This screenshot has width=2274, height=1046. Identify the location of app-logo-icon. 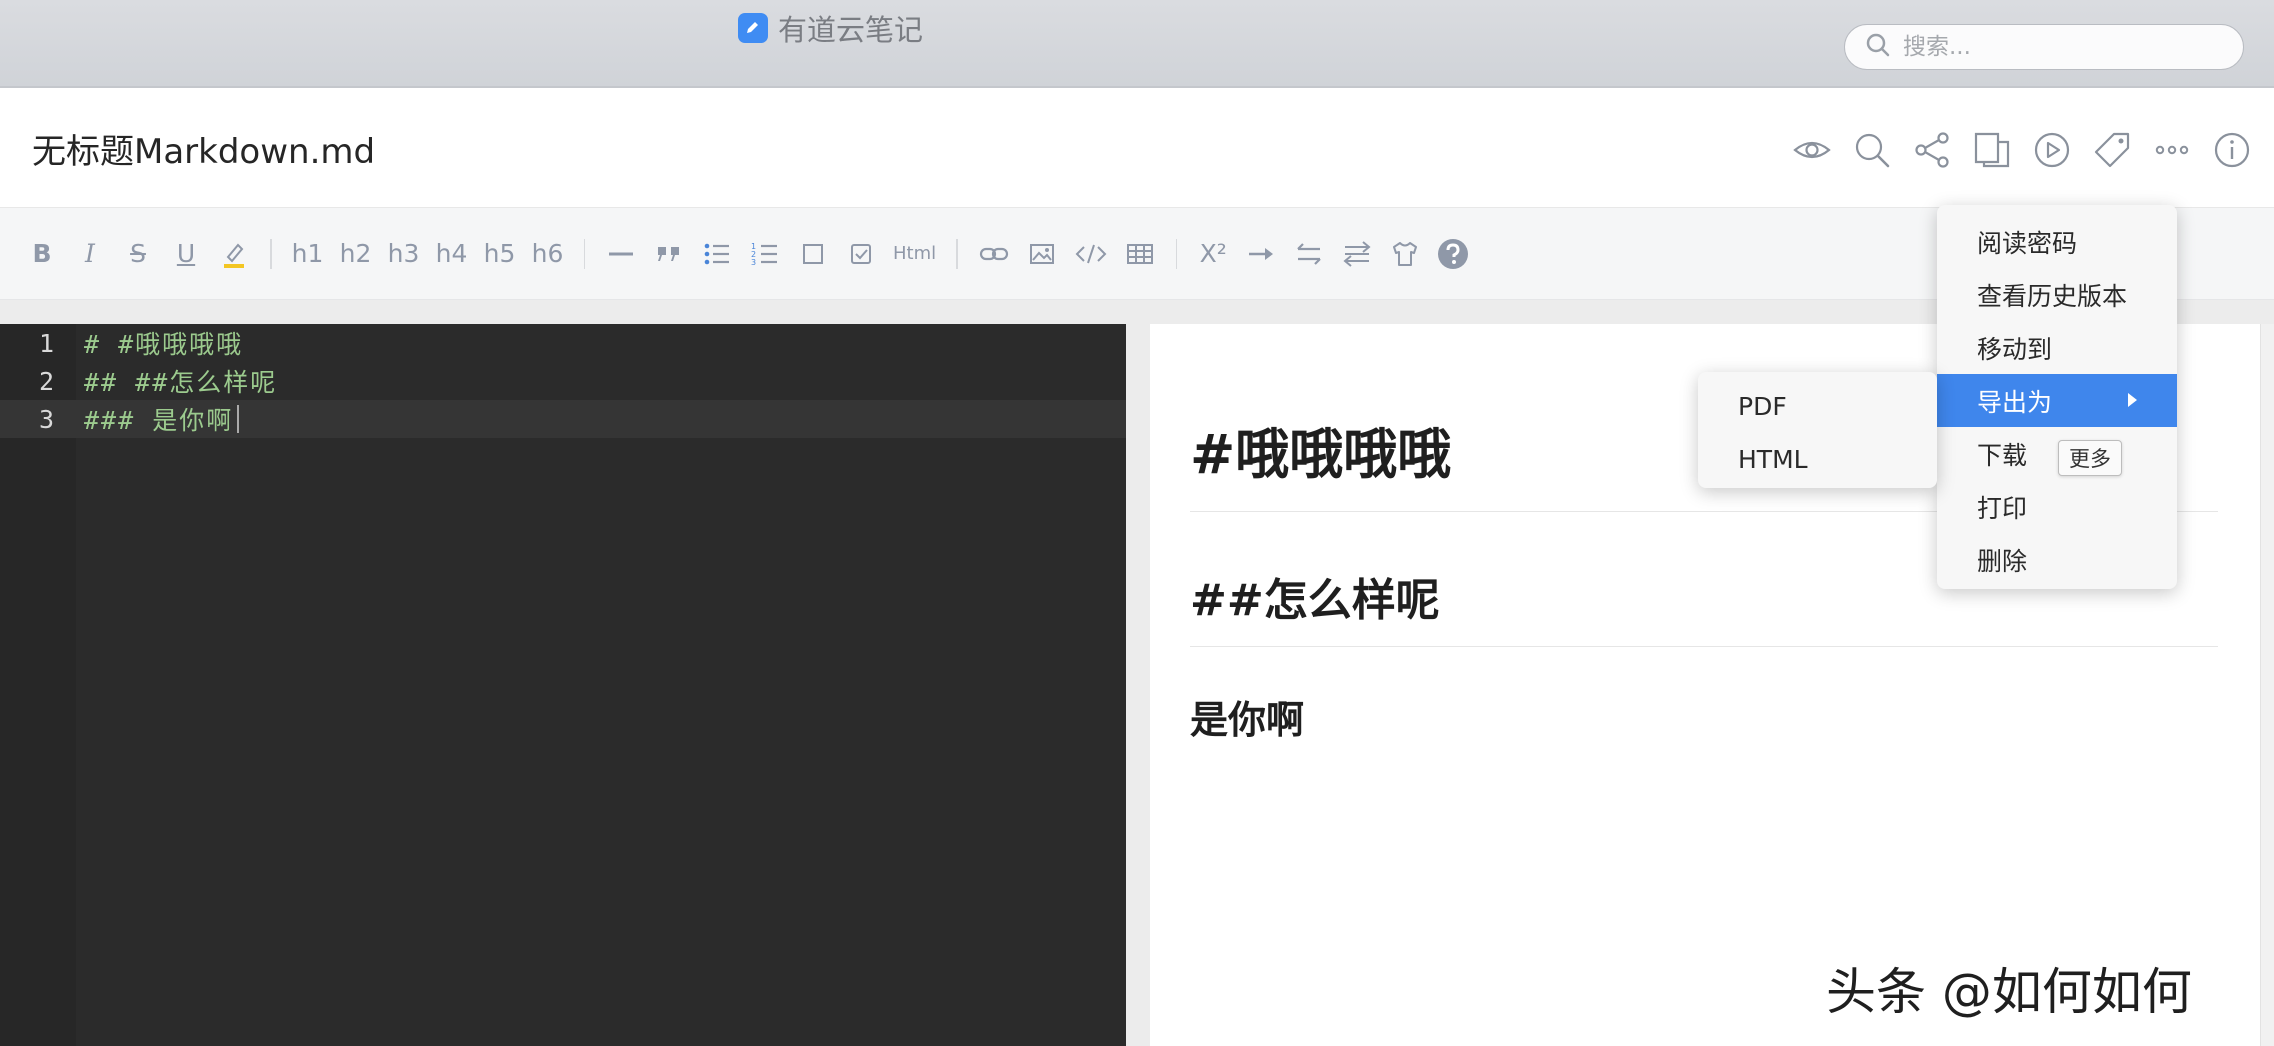
(753, 28).